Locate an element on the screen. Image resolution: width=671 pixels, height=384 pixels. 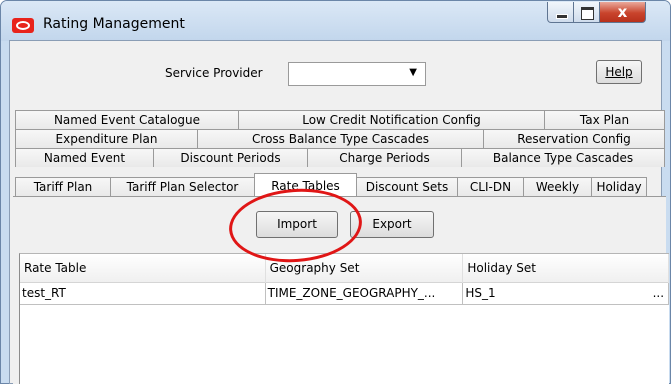
chevron-down-icon: ▼ is located at coordinates (413, 72).